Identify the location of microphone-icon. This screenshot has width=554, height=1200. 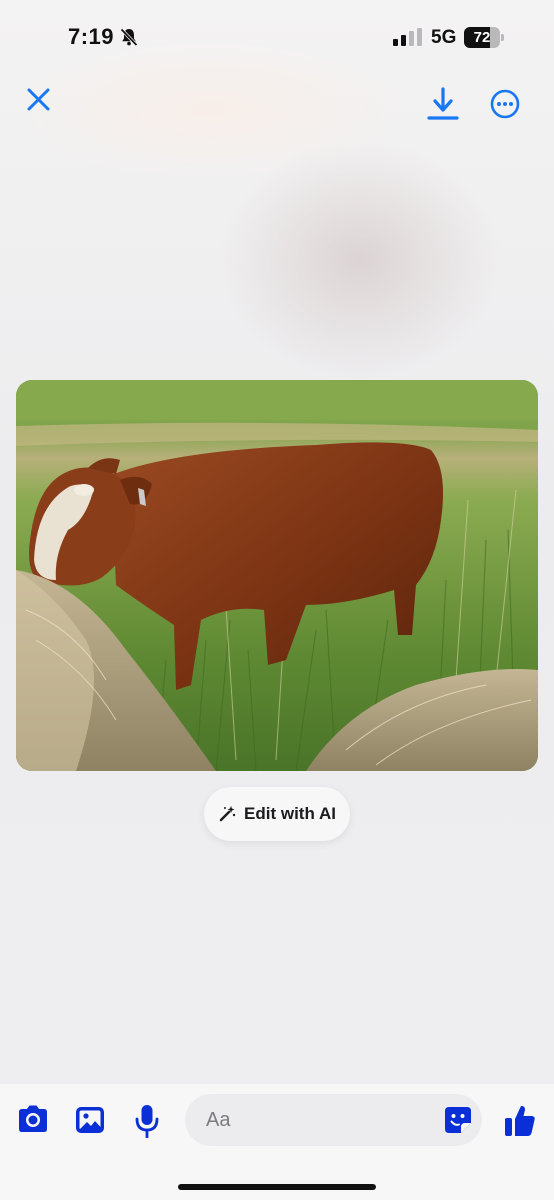
(147, 1122).